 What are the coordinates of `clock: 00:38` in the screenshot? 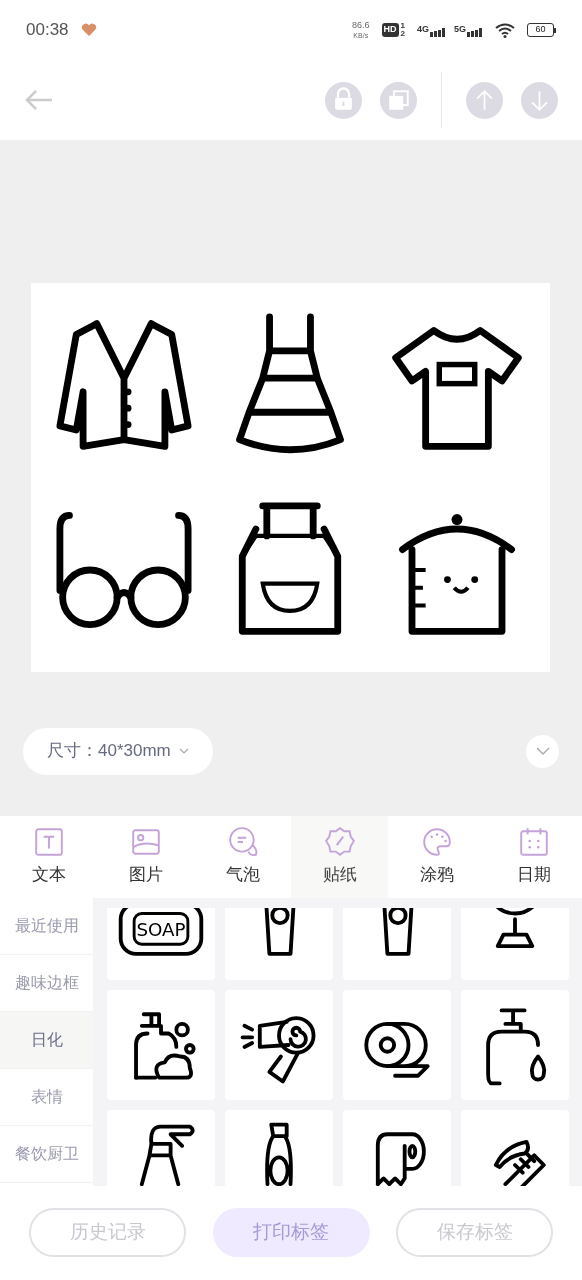 It's located at (47, 30).